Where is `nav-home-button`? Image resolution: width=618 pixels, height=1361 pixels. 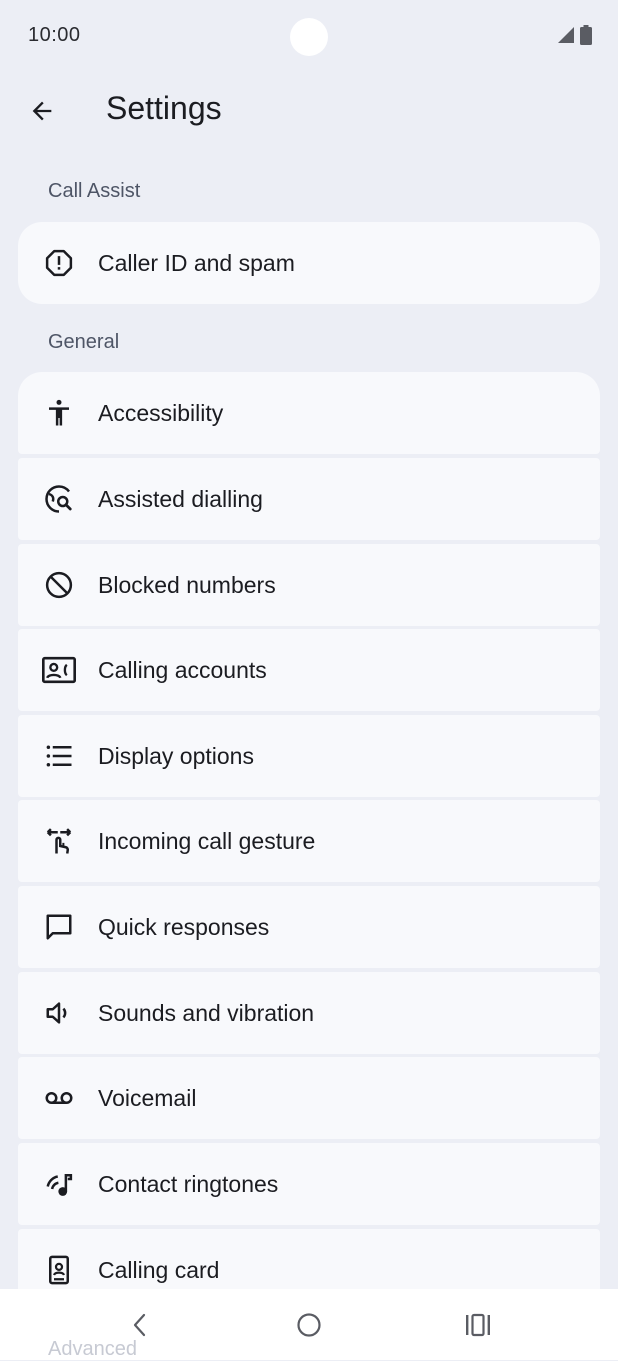 nav-home-button is located at coordinates (309, 1325).